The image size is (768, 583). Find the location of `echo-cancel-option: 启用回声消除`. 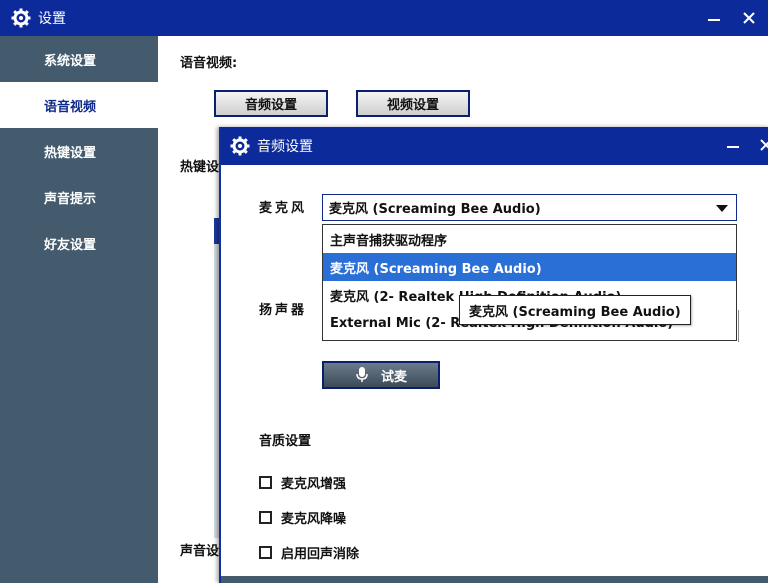

echo-cancel-option: 启用回声消除 is located at coordinates (309, 552).